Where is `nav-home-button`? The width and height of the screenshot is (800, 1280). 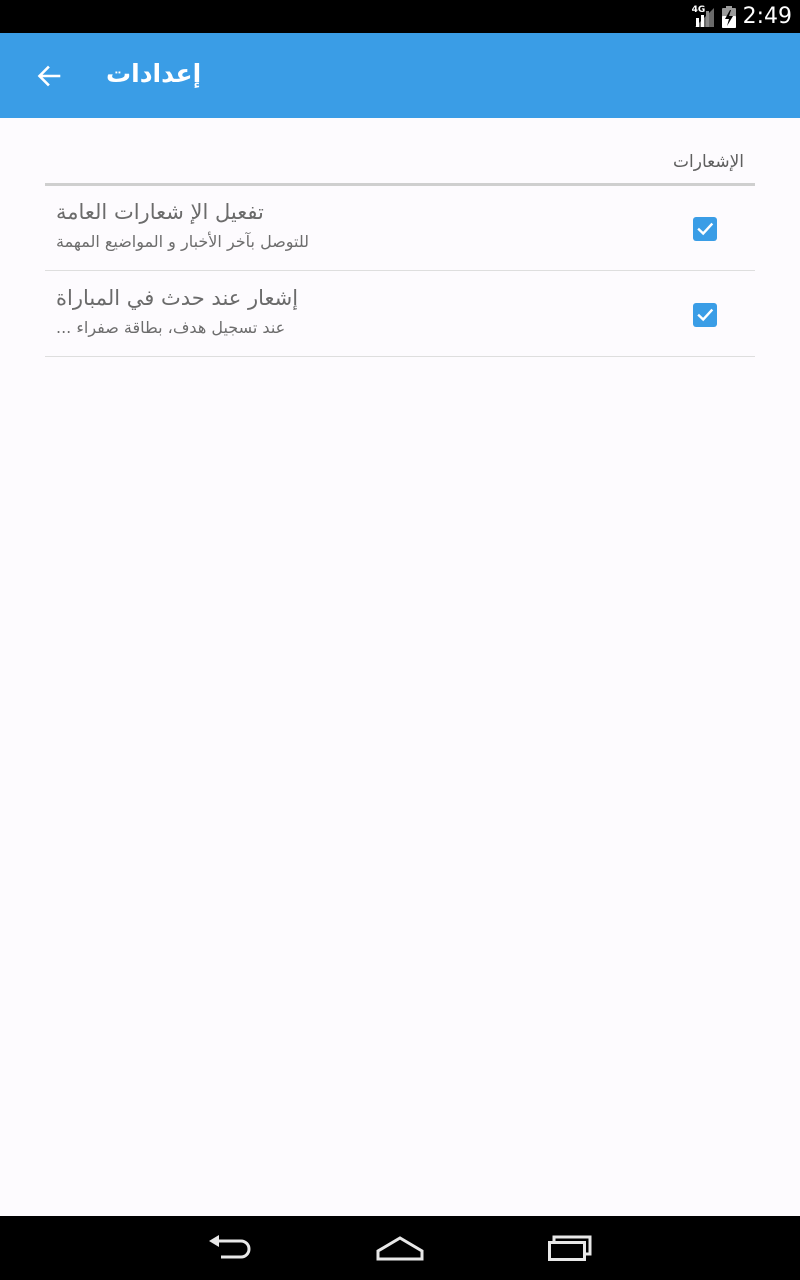
nav-home-button is located at coordinates (400, 1248).